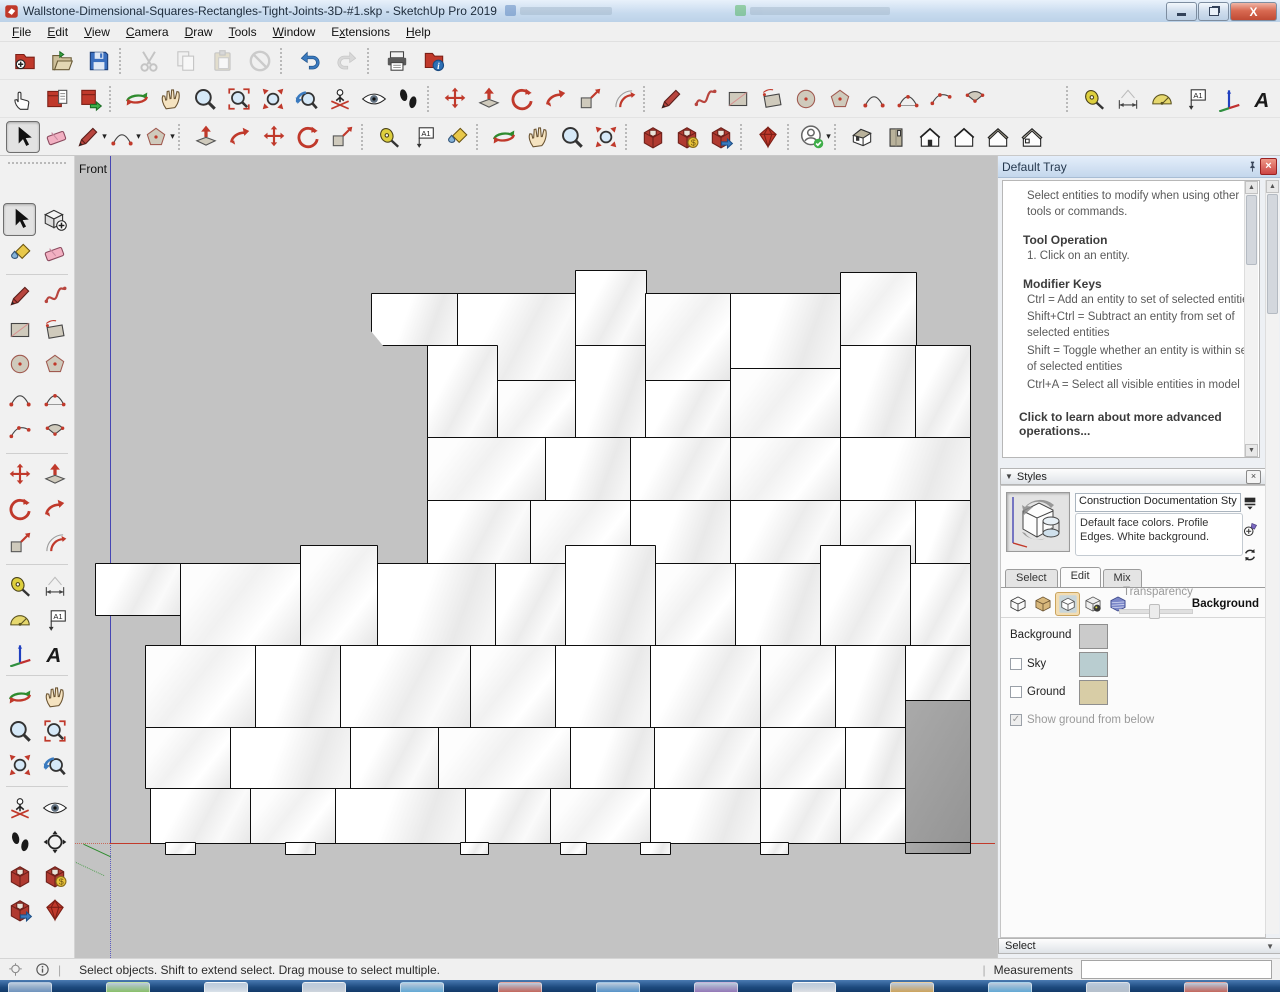 The image size is (1280, 992). I want to click on model-info-button, so click(433, 61).